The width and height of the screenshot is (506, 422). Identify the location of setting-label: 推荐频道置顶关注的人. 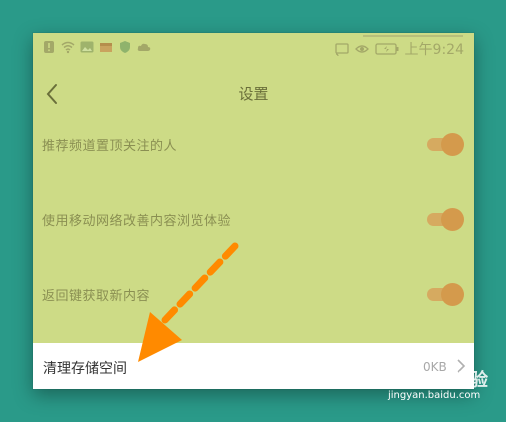
(110, 146).